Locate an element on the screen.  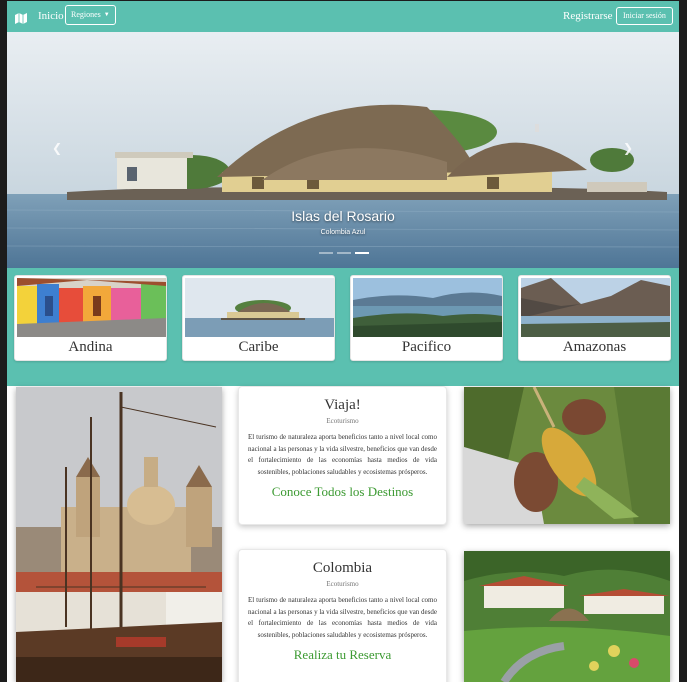
card-title: Colombia is located at coordinates (342, 568).